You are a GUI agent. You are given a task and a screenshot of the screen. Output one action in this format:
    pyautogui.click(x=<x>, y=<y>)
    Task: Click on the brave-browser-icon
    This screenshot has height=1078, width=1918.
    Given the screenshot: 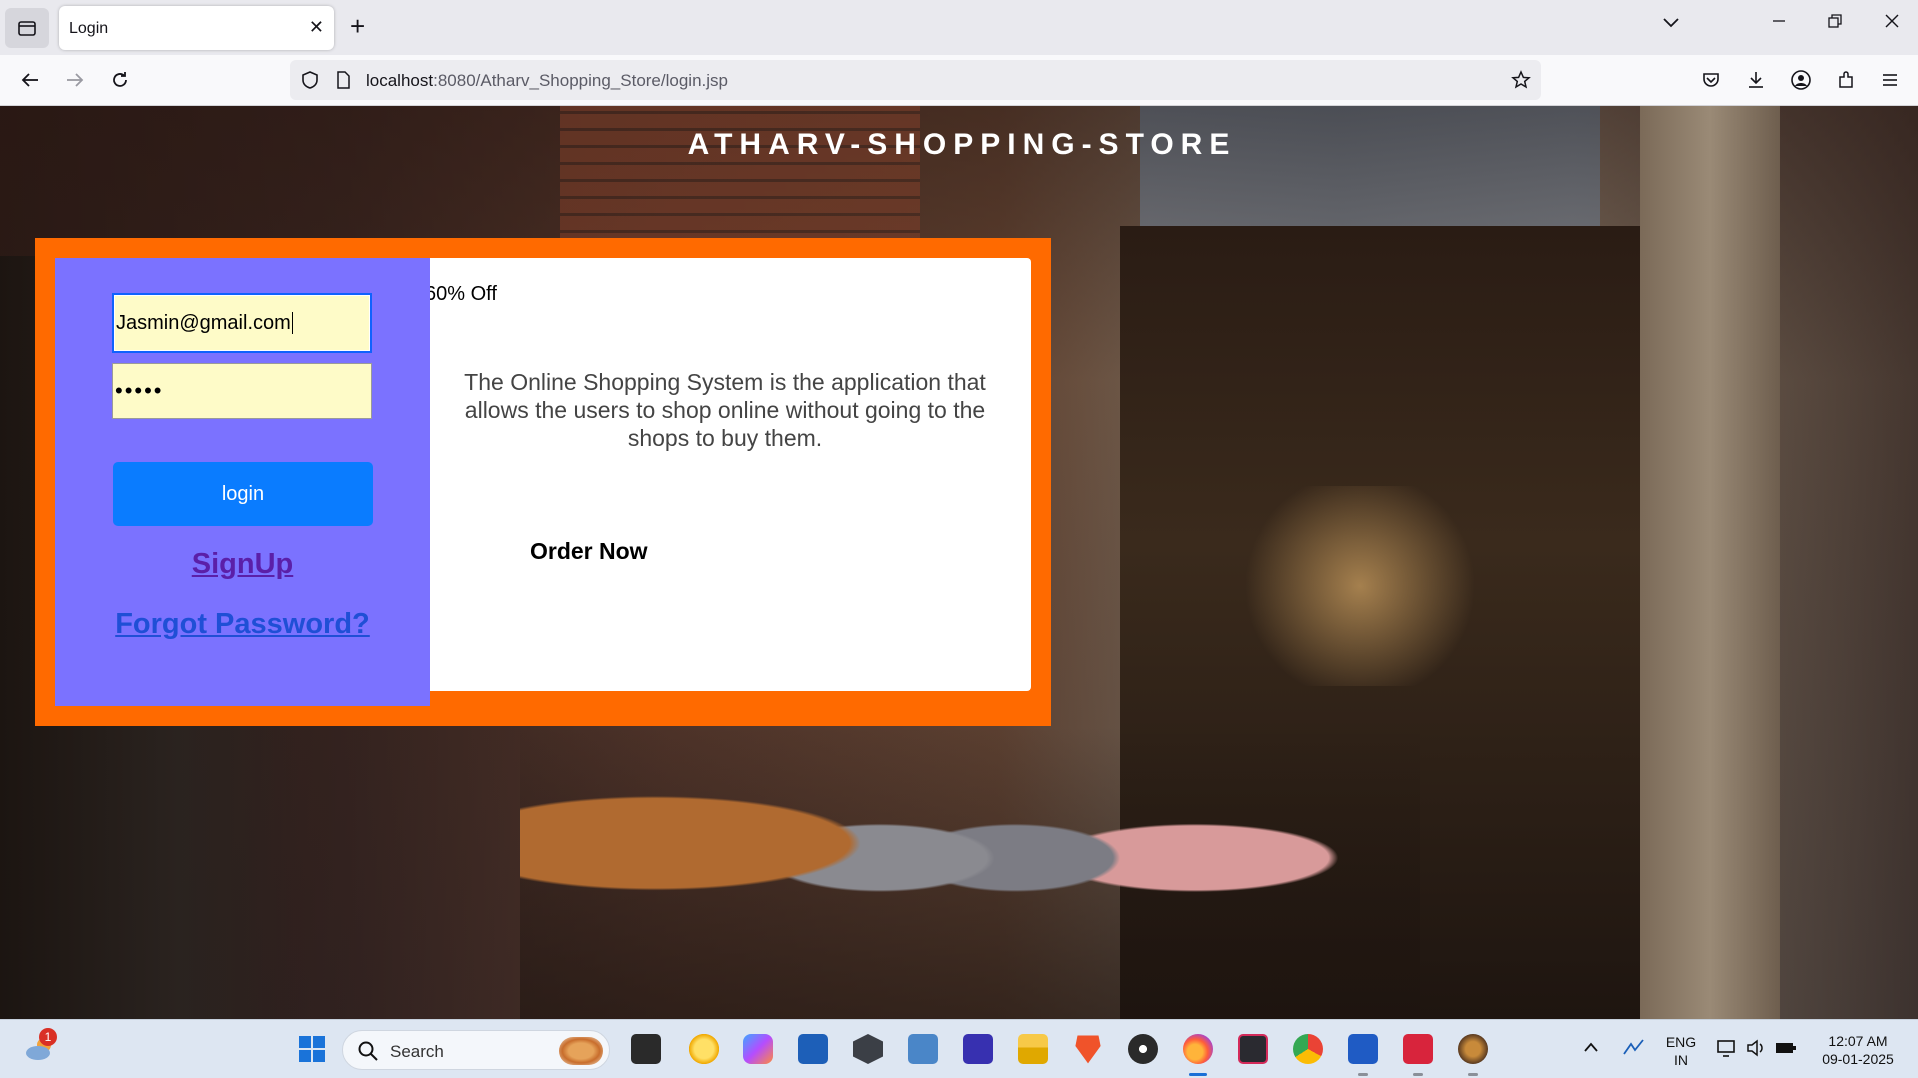 What is the action you would take?
    pyautogui.click(x=1088, y=1049)
    